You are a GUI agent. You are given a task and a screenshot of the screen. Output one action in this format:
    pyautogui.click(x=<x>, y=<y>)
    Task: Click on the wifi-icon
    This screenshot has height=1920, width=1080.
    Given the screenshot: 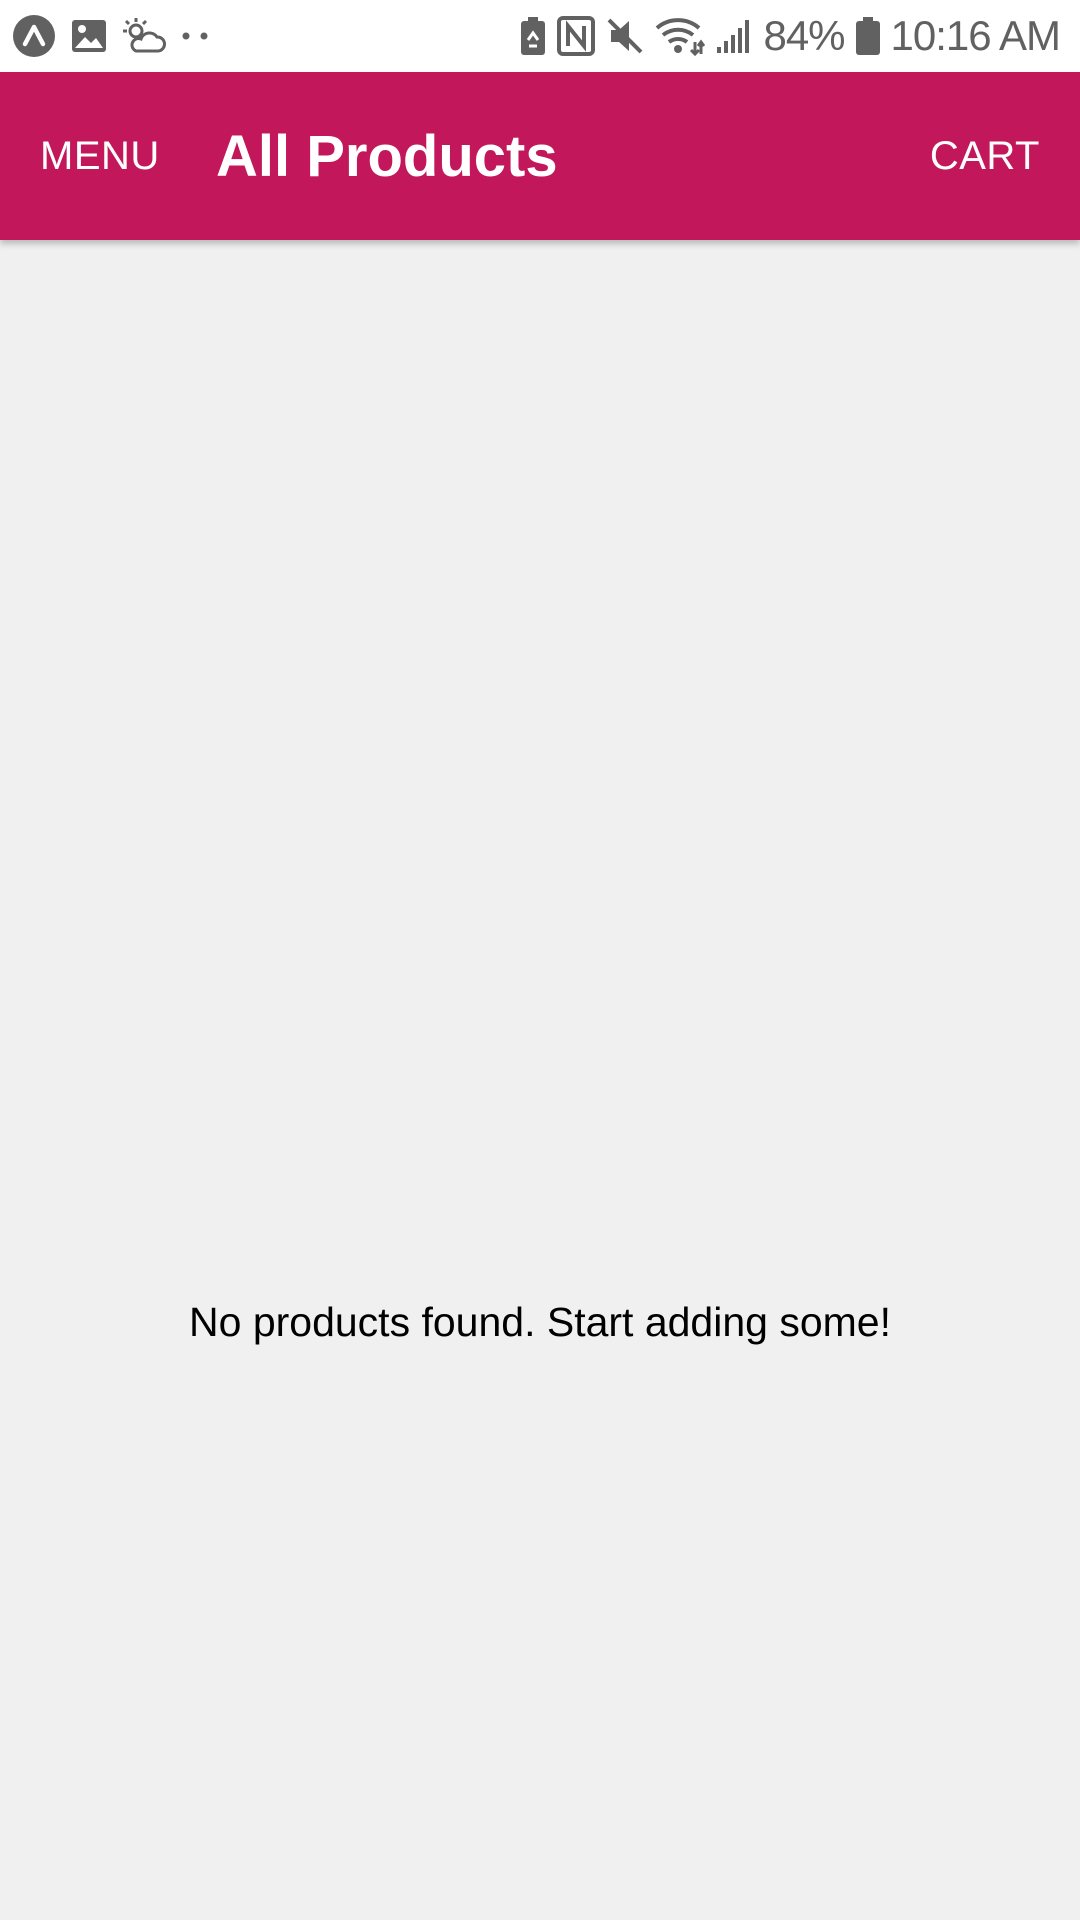 What is the action you would take?
    pyautogui.click(x=680, y=36)
    